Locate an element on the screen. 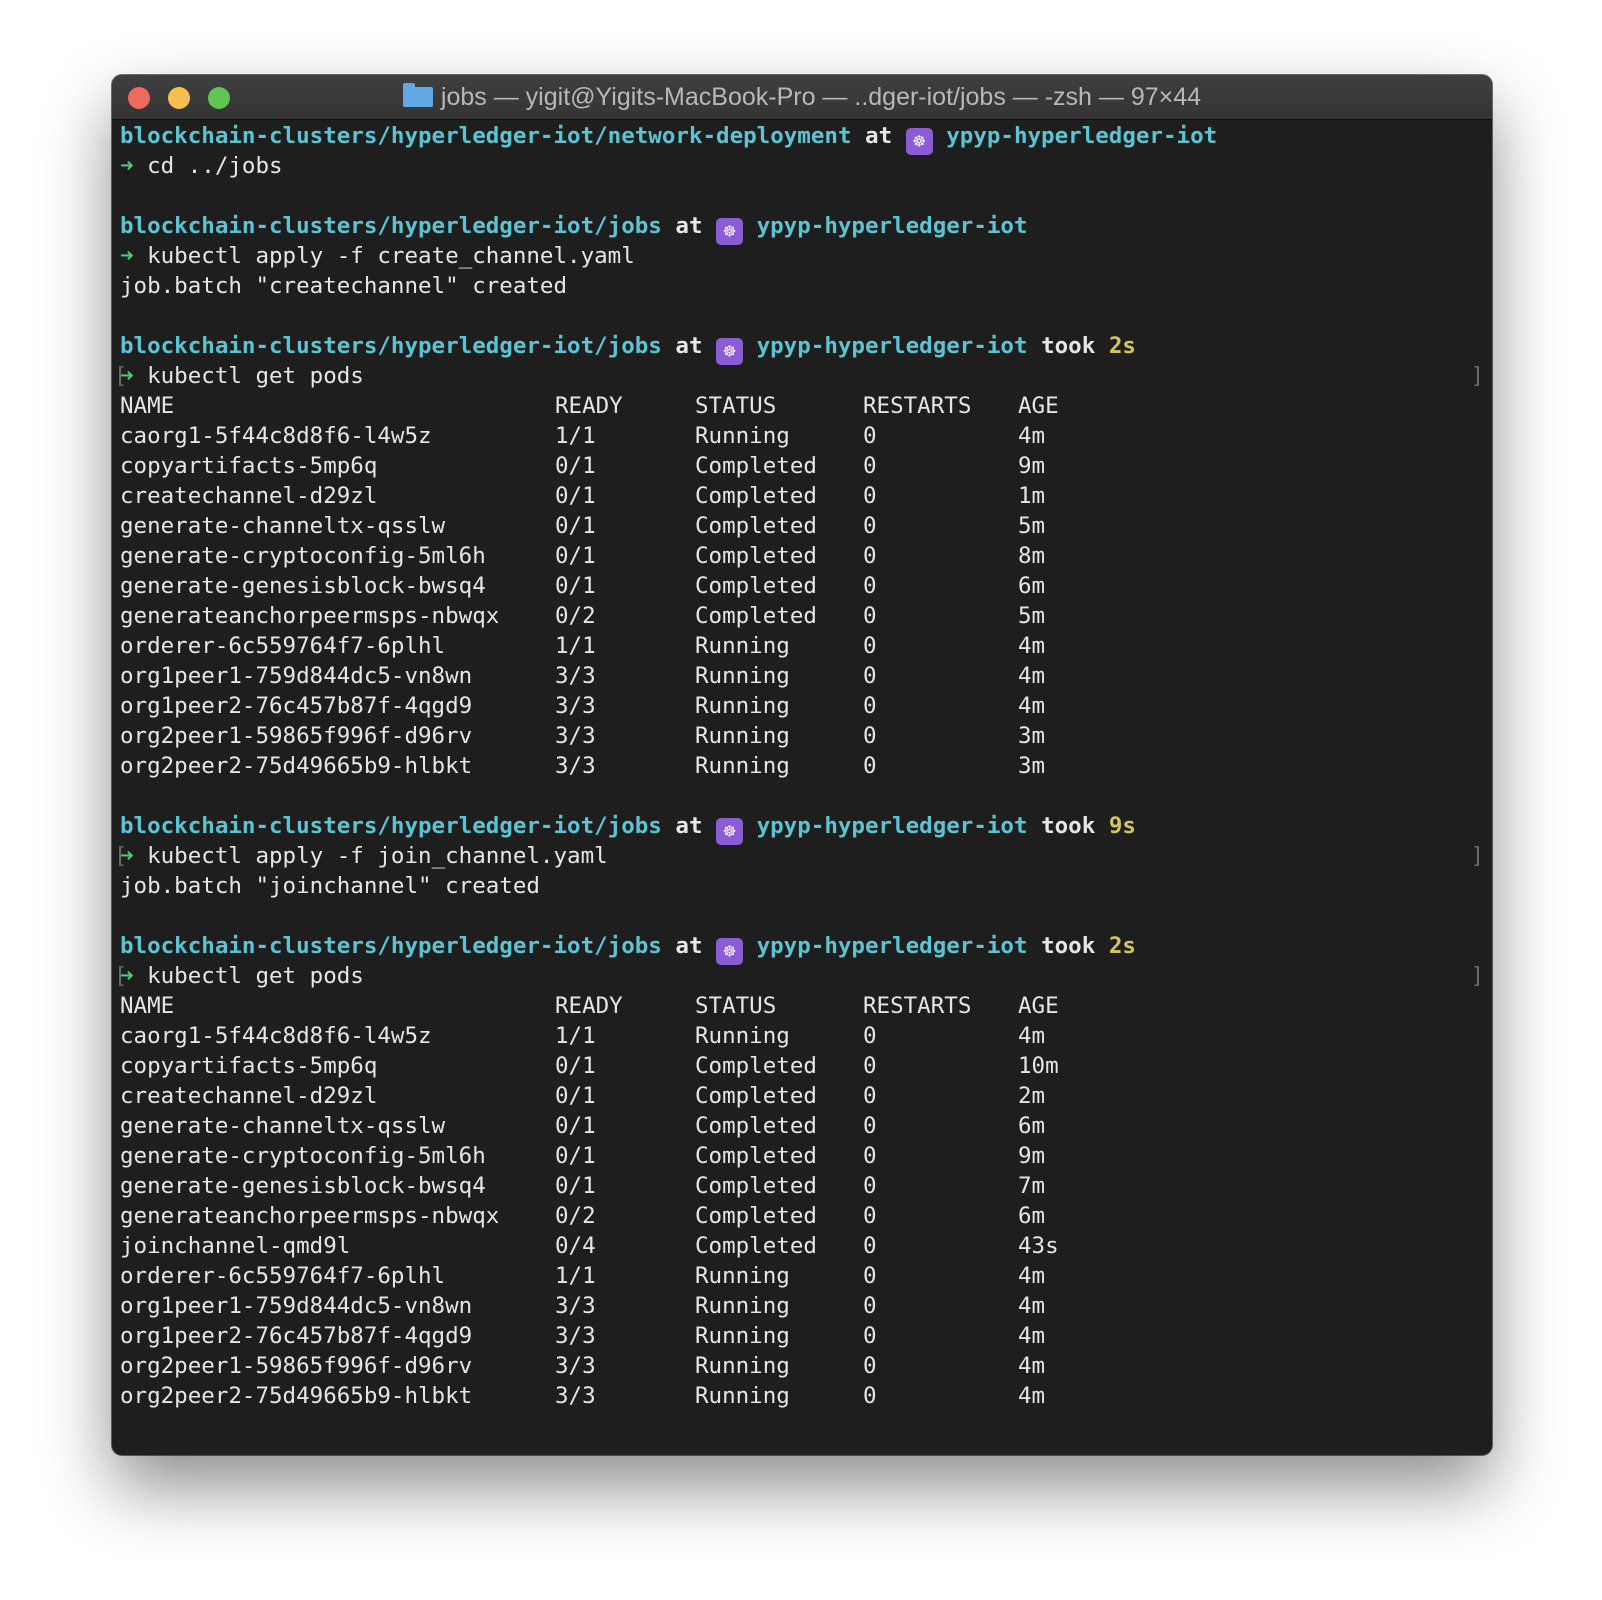 The image size is (1602, 1600). command-line: ➜ kubectl apply -f create_channel.yaml is located at coordinates (802, 256).